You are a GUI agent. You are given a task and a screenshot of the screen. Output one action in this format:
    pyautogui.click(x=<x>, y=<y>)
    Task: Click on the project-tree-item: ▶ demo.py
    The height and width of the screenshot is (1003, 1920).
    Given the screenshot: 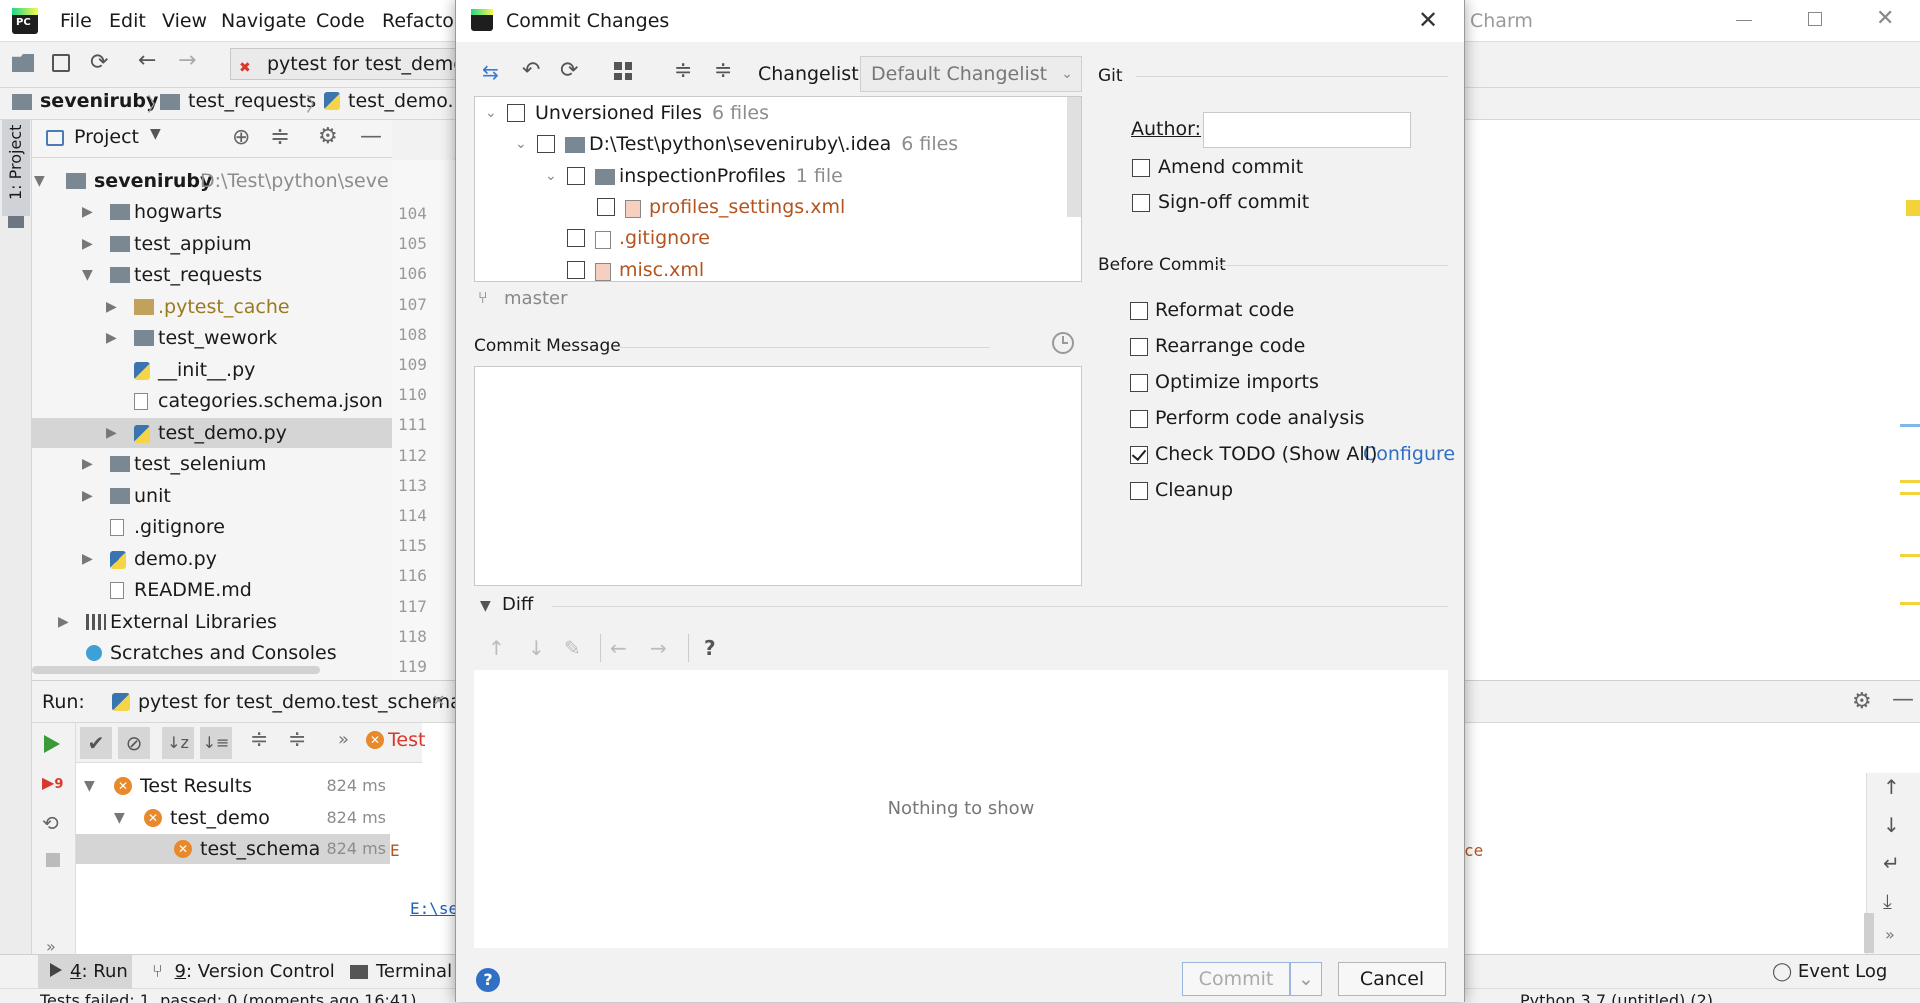 What is the action you would take?
    pyautogui.click(x=212, y=559)
    